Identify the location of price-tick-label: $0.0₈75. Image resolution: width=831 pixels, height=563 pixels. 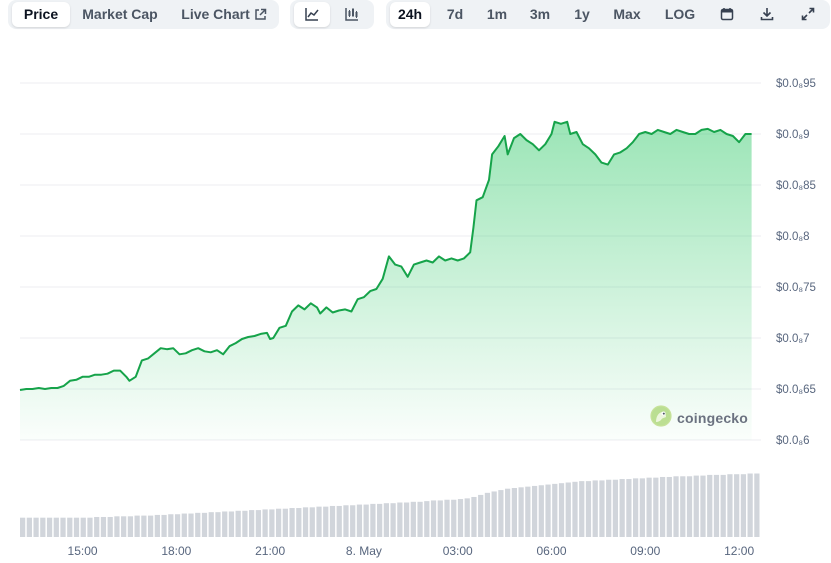
(796, 288).